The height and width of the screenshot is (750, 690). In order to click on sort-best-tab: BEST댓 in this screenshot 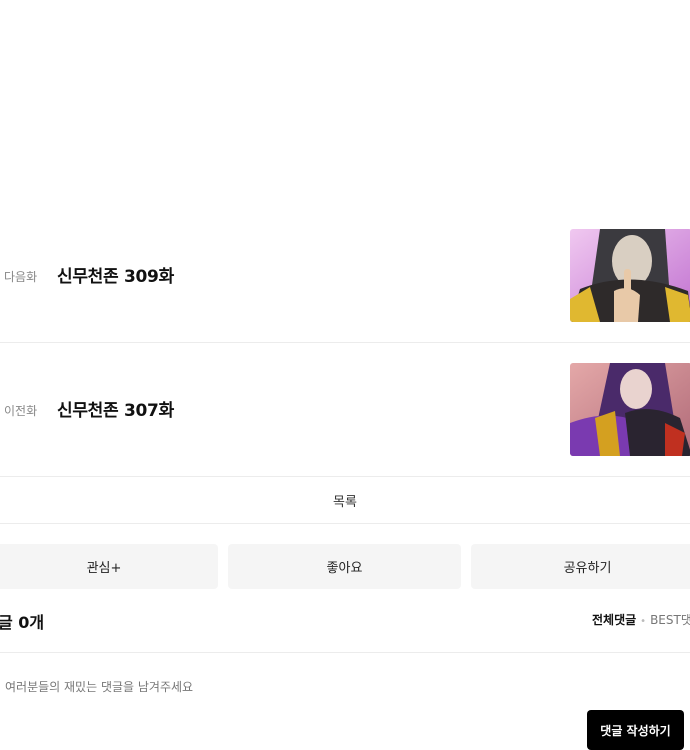, I will do `click(670, 620)`.